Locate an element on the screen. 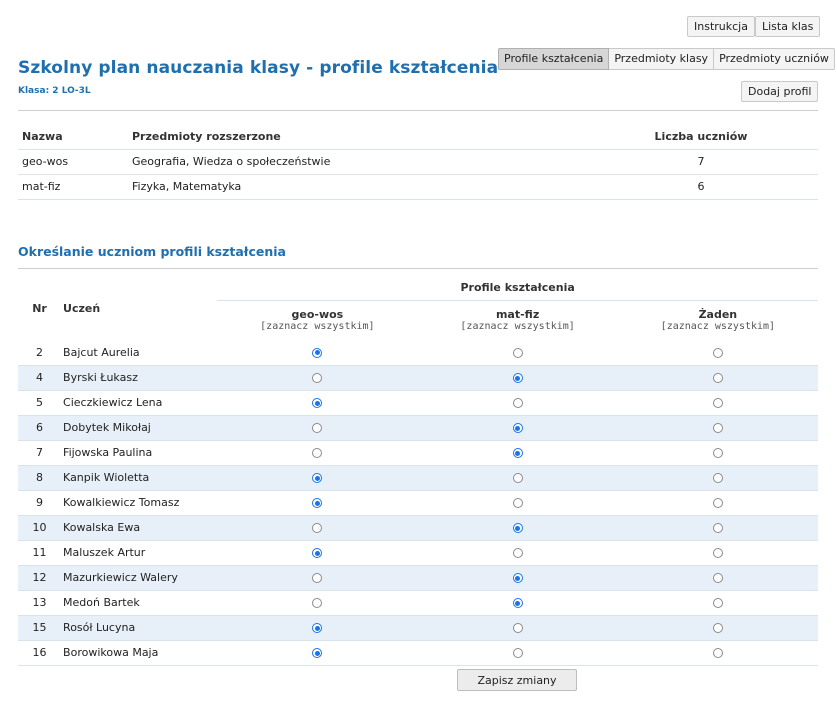 The image size is (837, 709). profile-subjects: Fizyka, Matematyka is located at coordinates (356, 187).